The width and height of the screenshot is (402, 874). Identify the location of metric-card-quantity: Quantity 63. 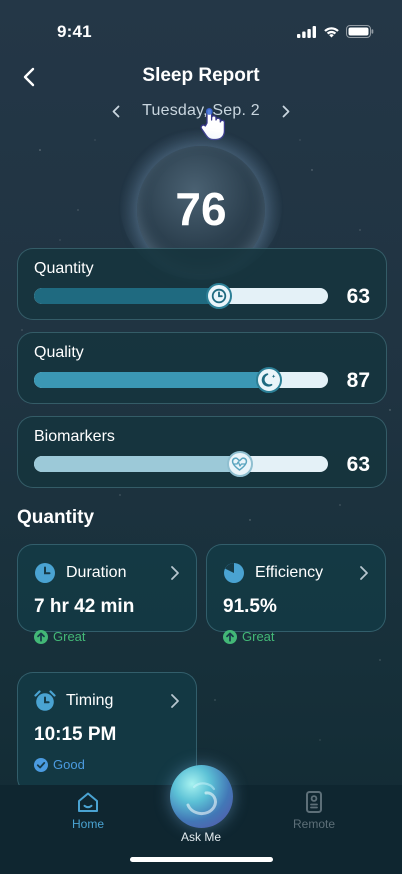
(202, 284).